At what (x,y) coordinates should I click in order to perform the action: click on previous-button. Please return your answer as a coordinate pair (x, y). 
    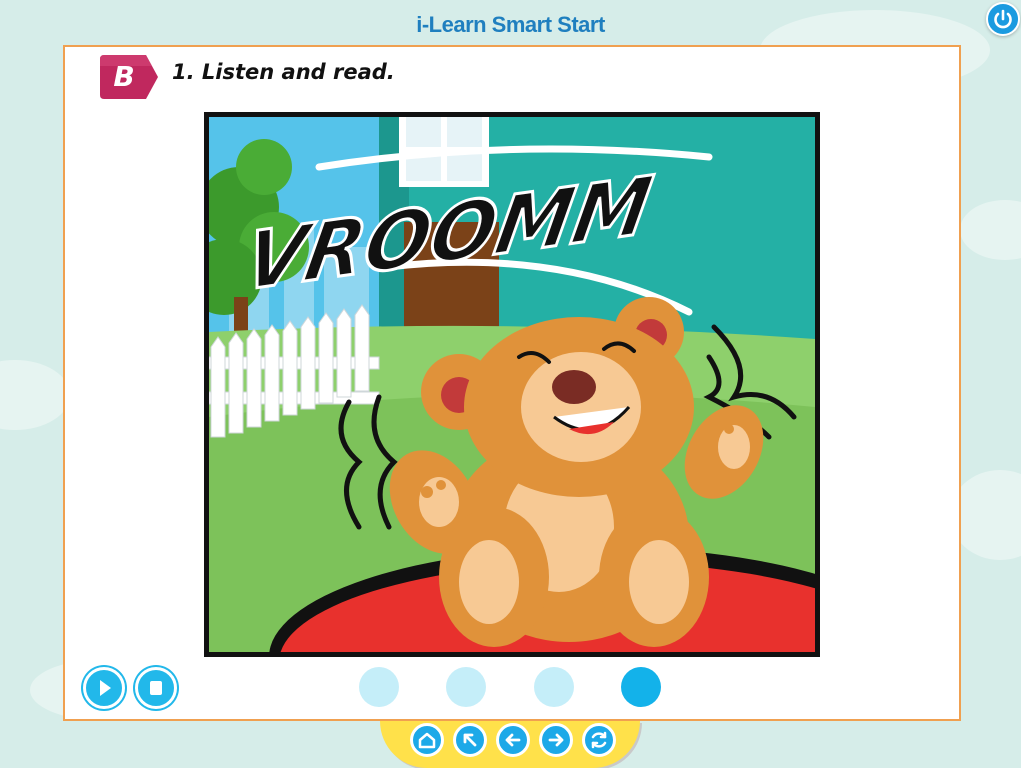
    Looking at the image, I should click on (513, 740).